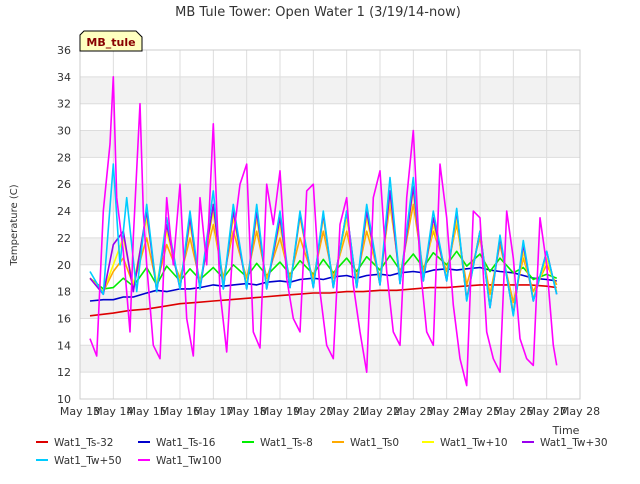 The width and height of the screenshot is (640, 484). What do you see at coordinates (64, 345) in the screenshot?
I see `y-tick-label: 14` at bounding box center [64, 345].